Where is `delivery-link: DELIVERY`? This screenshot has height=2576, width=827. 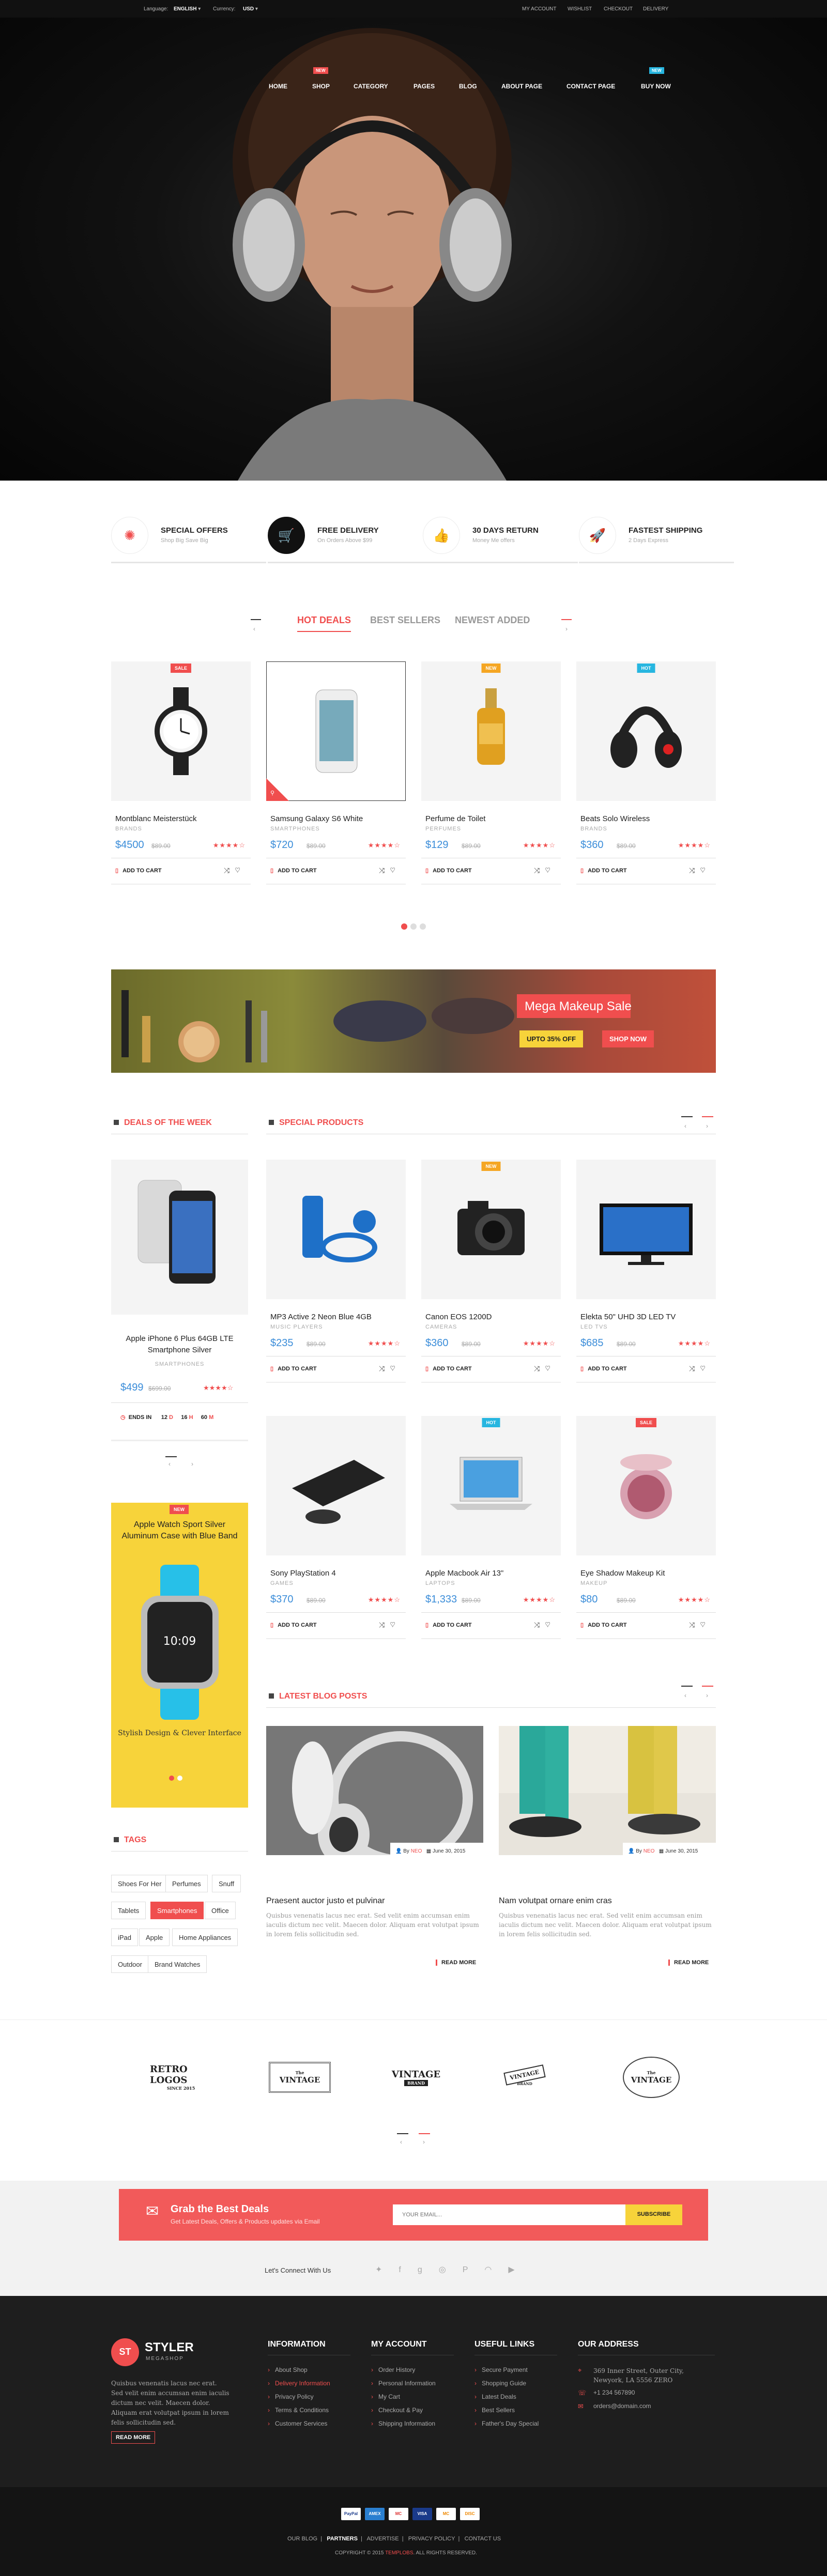
delivery-link: DELIVERY is located at coordinates (655, 9).